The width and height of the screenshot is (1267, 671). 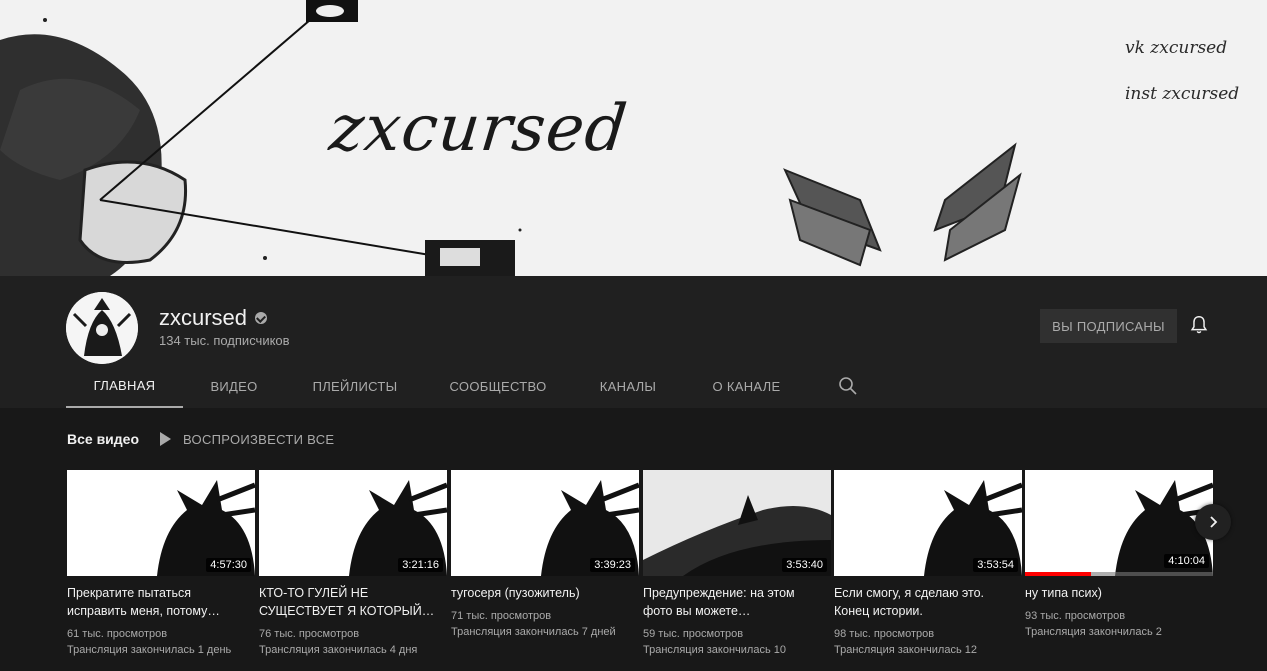 What do you see at coordinates (995, 565) in the screenshot?
I see `video-duration: 3:53:54` at bounding box center [995, 565].